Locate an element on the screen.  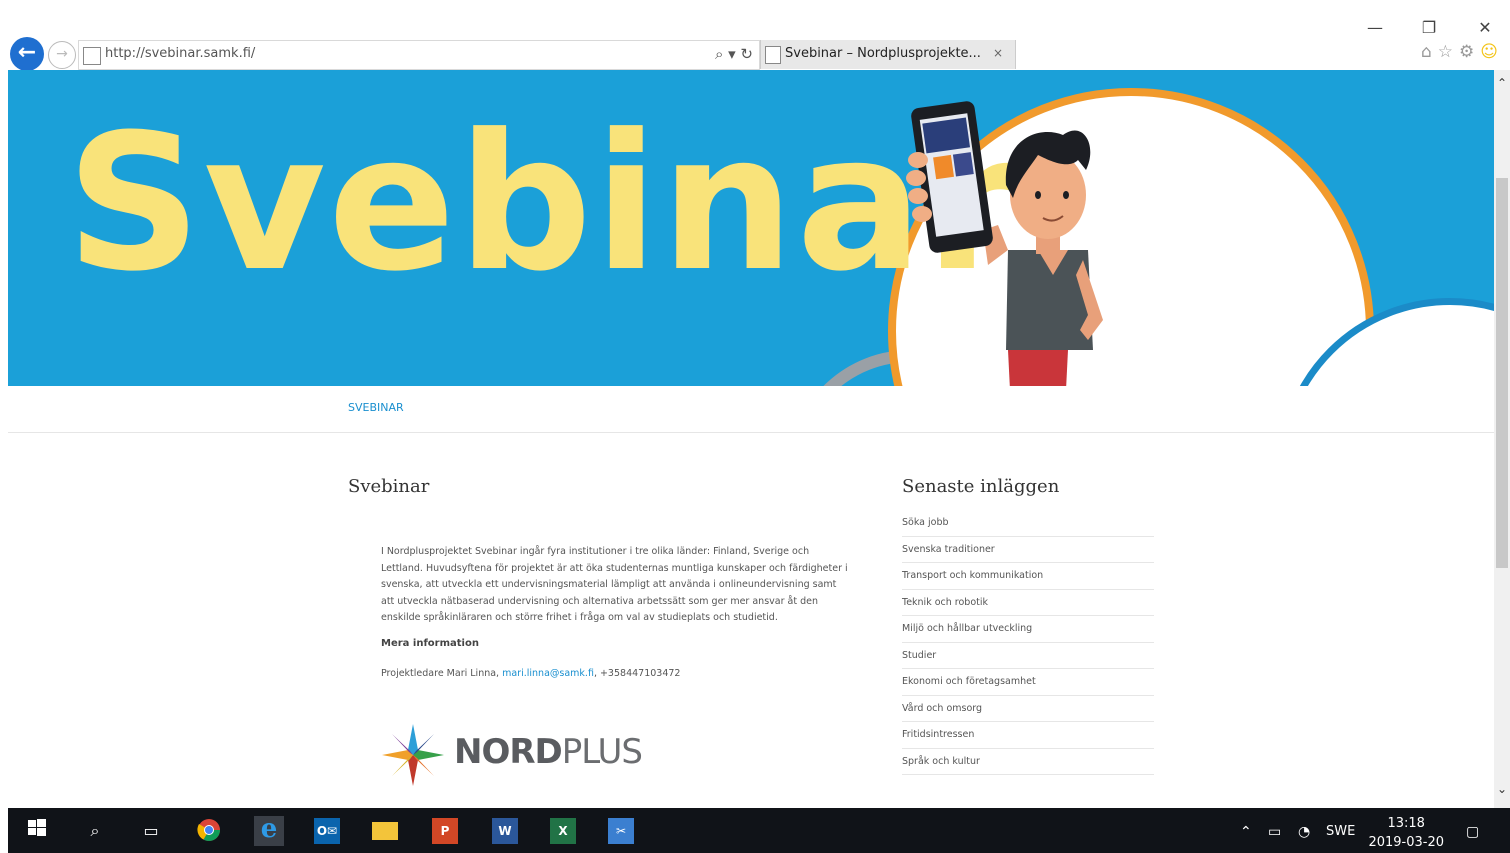
recent-post-link: Vård och omsorg is located at coordinates (1028, 709).